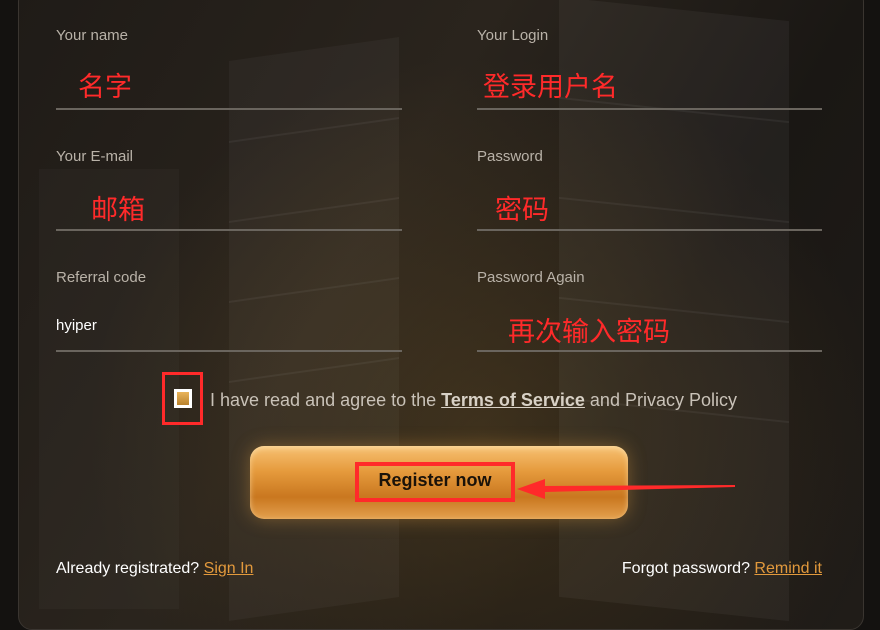 The height and width of the screenshot is (630, 880). I want to click on forgot-password-prompt: Forgot password? Remind it, so click(722, 569).